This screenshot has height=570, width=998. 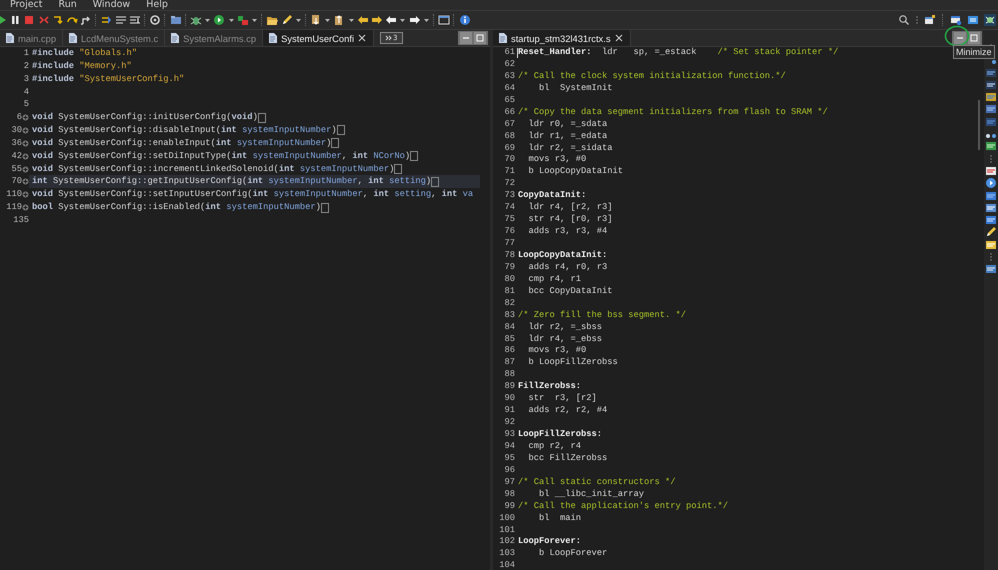 I want to click on line-number: 73, so click(x=509, y=196).